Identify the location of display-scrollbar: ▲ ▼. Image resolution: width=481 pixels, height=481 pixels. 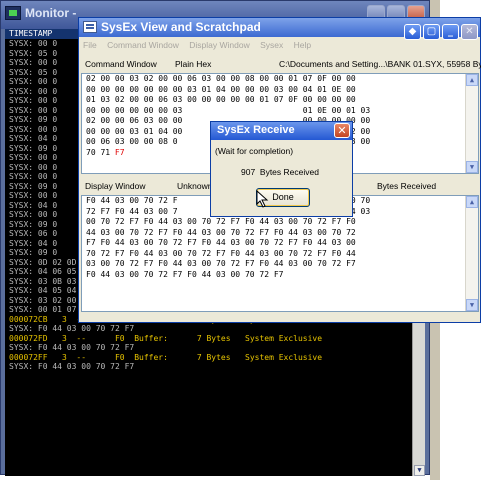
(471, 253).